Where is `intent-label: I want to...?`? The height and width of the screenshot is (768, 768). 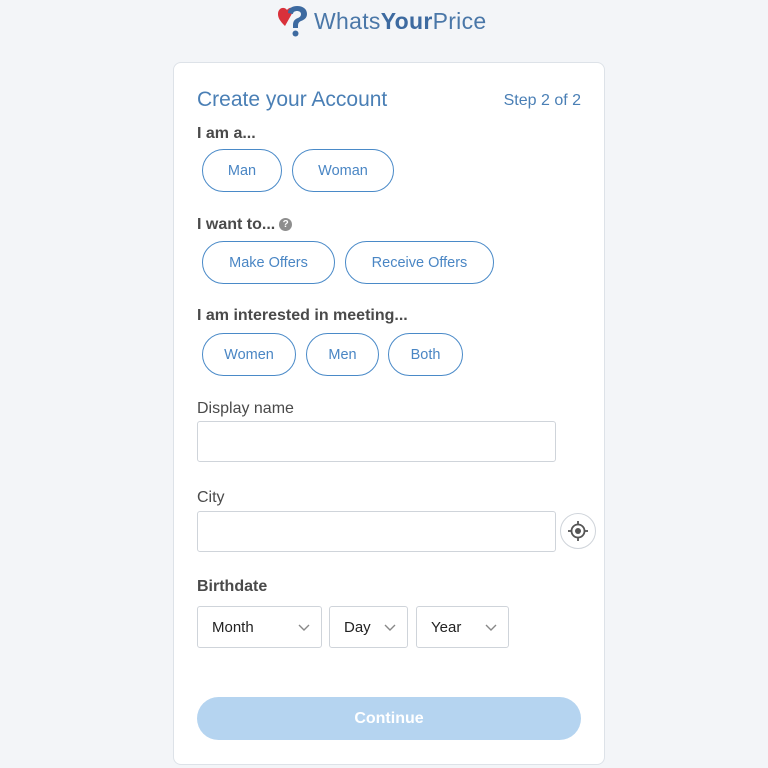 intent-label: I want to...? is located at coordinates (245, 225).